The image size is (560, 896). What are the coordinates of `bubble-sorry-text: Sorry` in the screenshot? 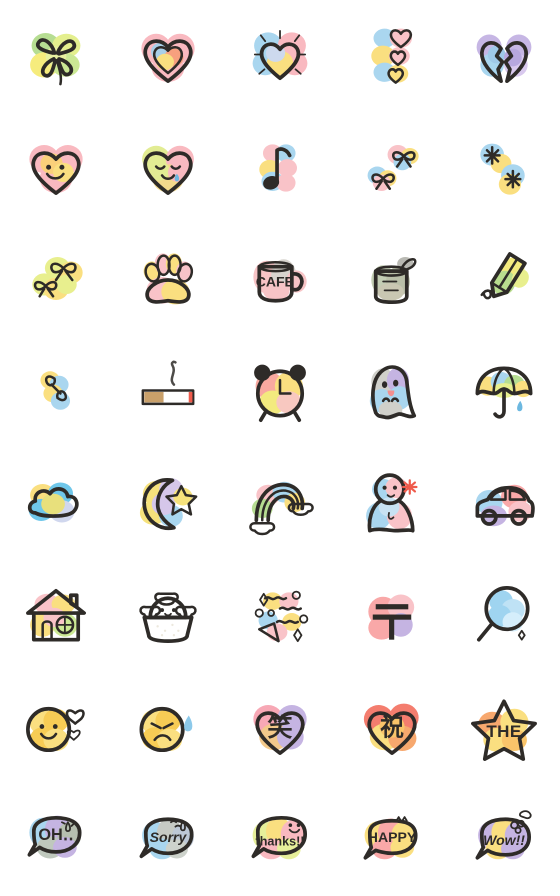 It's located at (169, 837).